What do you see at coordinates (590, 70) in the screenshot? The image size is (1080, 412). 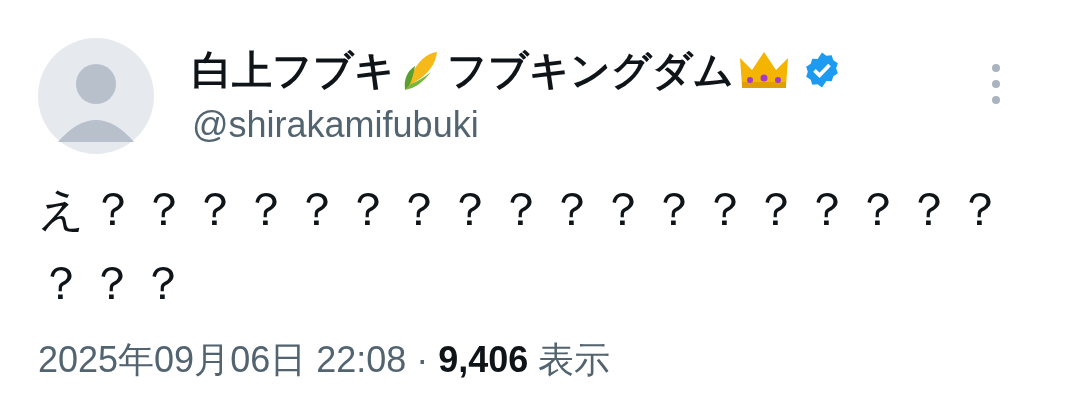 I see `display-name: フブキングダム` at bounding box center [590, 70].